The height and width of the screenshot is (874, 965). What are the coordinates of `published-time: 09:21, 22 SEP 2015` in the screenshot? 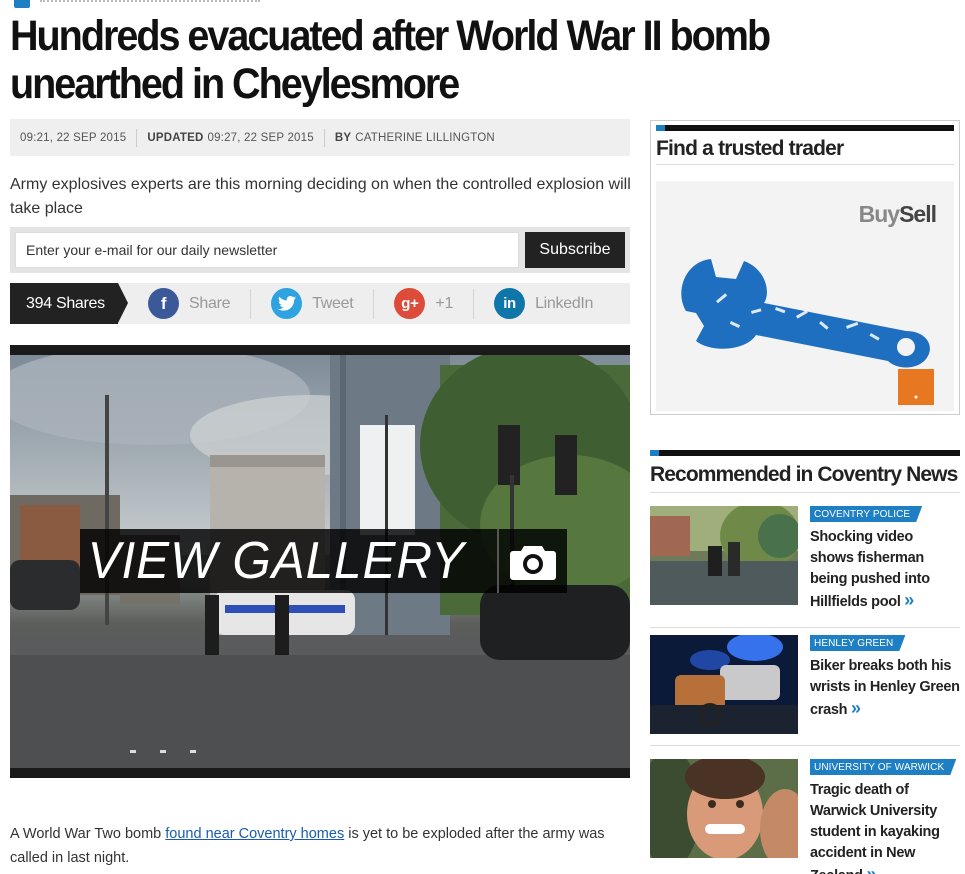 It's located at (73, 137).